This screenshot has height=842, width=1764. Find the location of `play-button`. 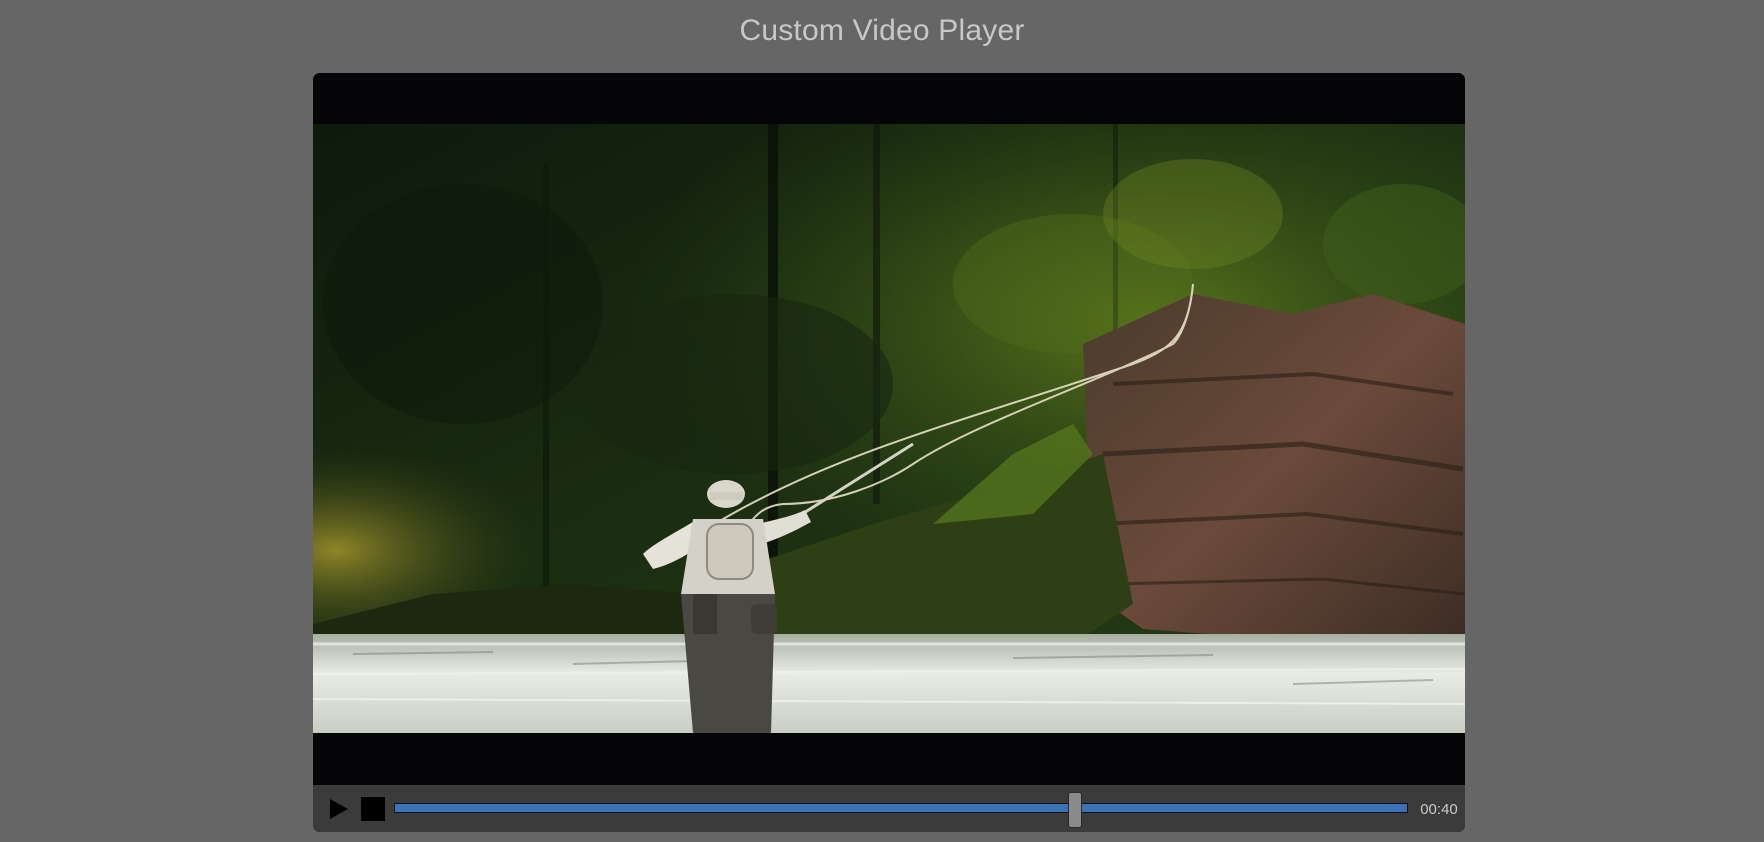

play-button is located at coordinates (339, 809).